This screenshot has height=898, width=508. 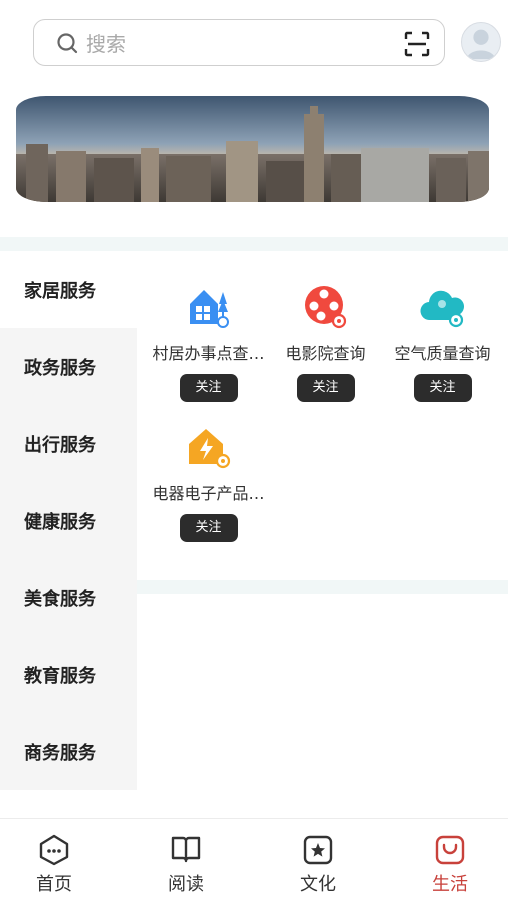 What do you see at coordinates (325, 307) in the screenshot?
I see `film-reel-icon` at bounding box center [325, 307].